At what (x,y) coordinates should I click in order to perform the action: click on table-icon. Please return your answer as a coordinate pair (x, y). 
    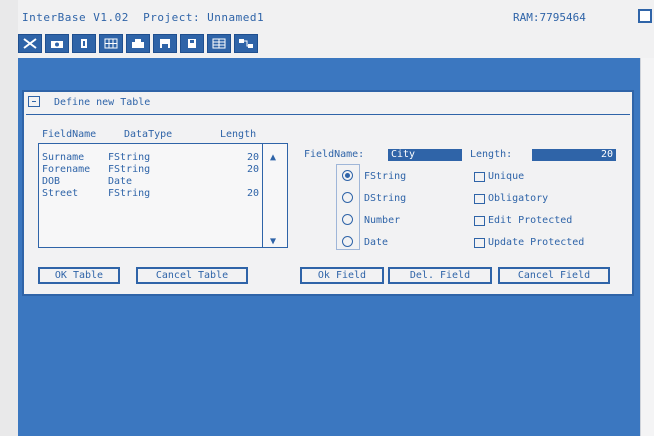
    Looking at the image, I should click on (219, 43).